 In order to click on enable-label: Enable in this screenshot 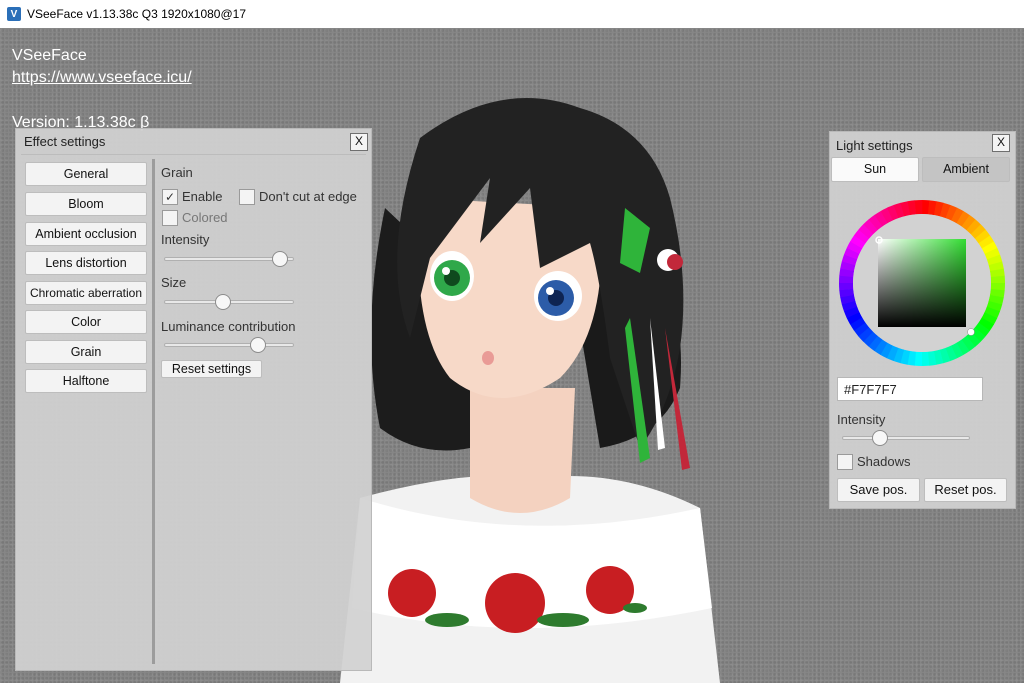, I will do `click(202, 196)`.